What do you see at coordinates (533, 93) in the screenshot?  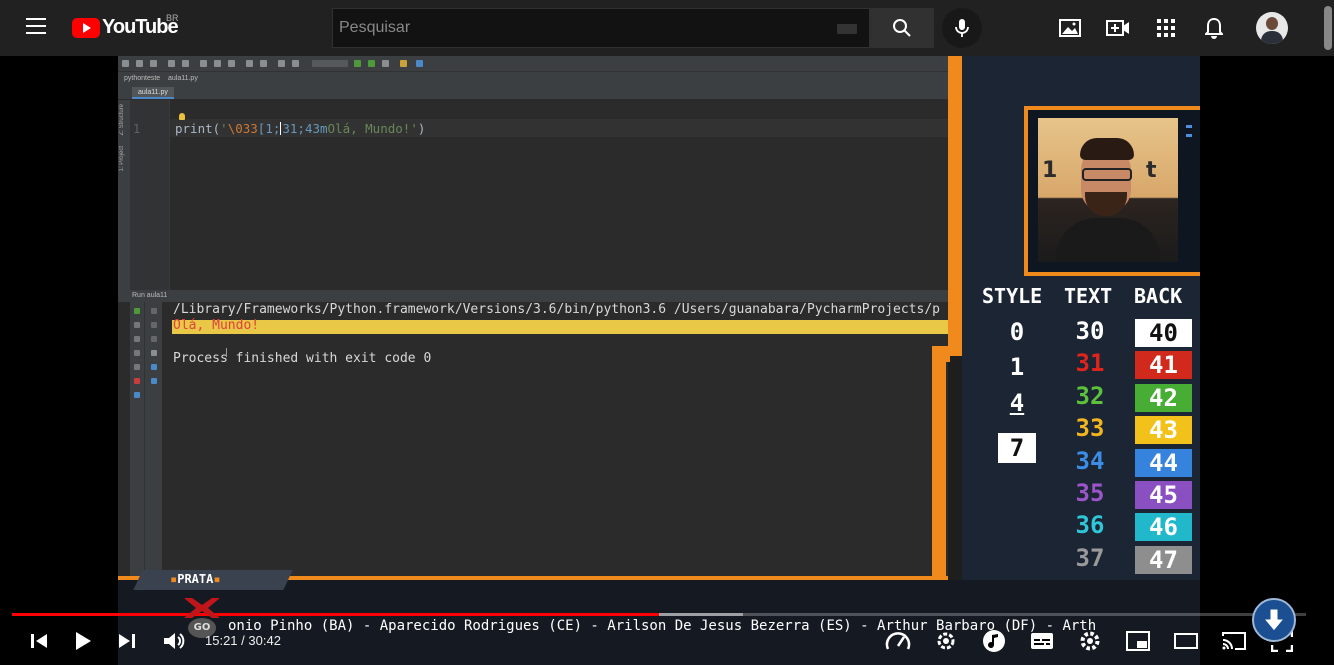 I see `editor-tabs: aula11.py` at bounding box center [533, 93].